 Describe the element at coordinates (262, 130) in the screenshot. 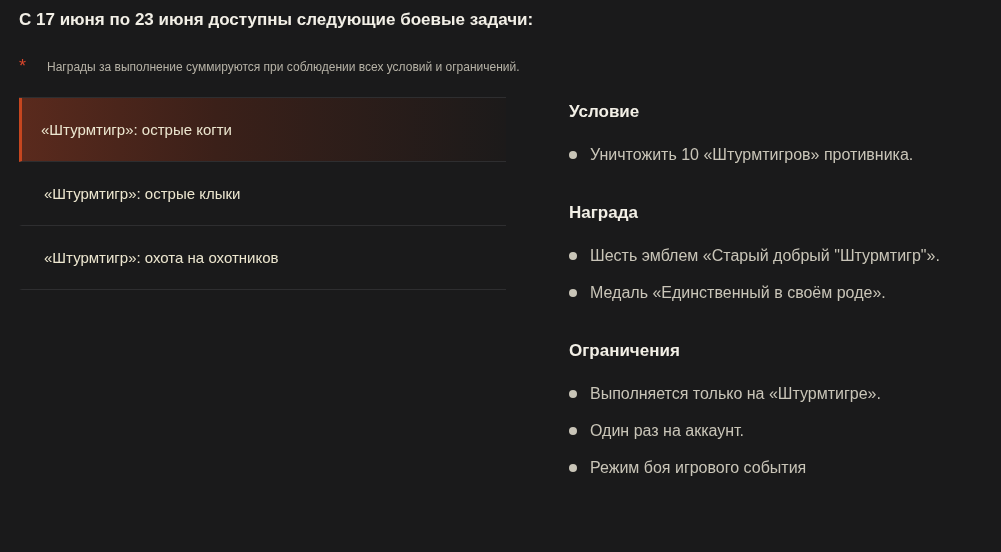

I see `task-tab: «Штурмтигр»: острые когти` at that location.